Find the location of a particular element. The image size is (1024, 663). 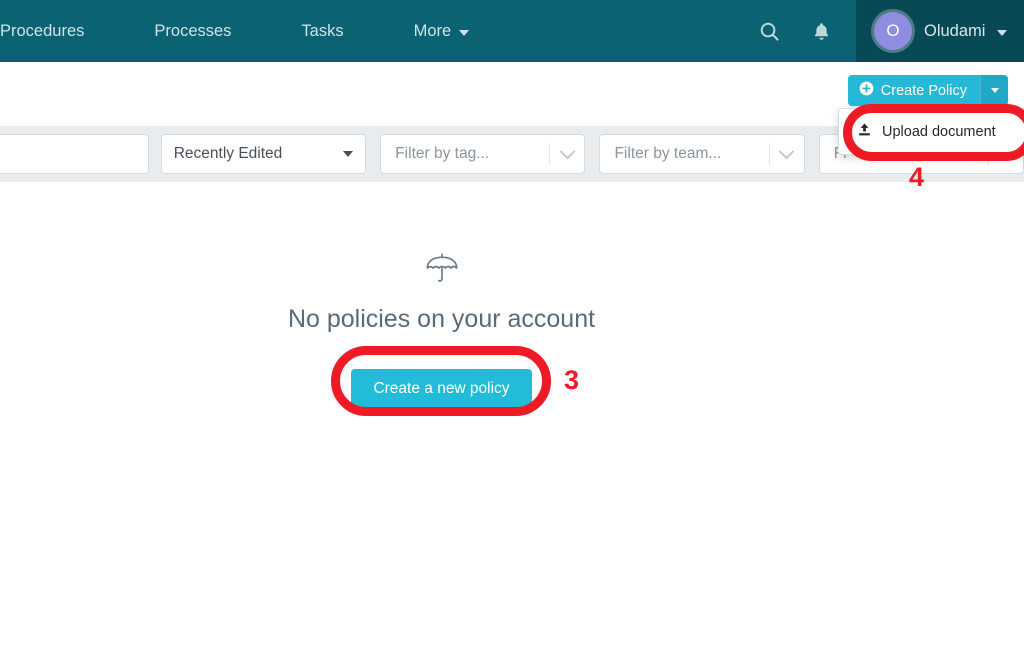

create-policy-dropdown-menu: Upload document is located at coordinates (931, 131).